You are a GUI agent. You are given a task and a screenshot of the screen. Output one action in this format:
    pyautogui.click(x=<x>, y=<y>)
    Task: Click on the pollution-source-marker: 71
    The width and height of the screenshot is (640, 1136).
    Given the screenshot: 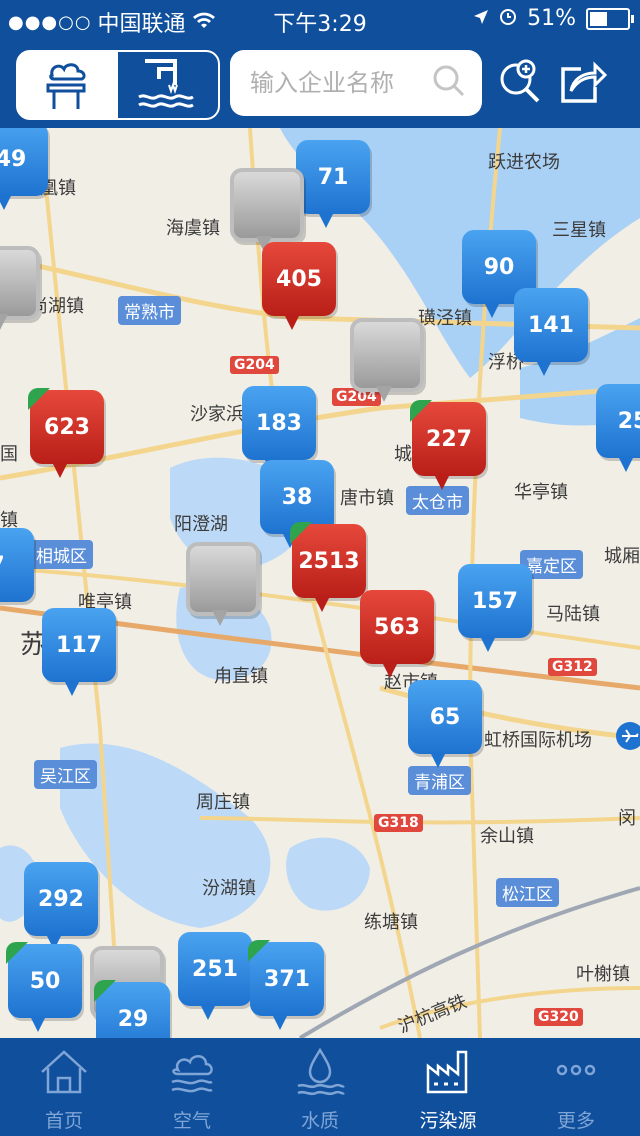 What is the action you would take?
    pyautogui.click(x=333, y=184)
    